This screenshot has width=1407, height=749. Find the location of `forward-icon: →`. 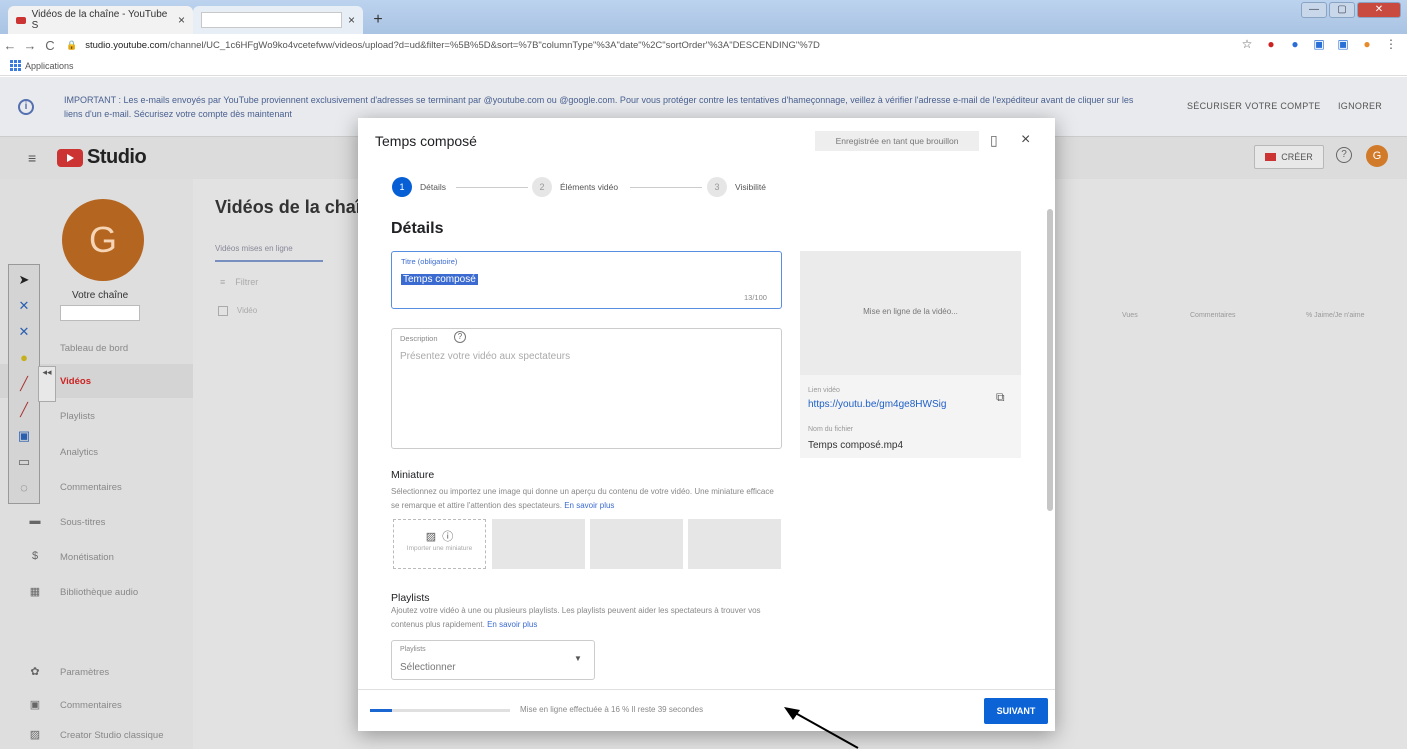

forward-icon: → is located at coordinates (30, 45).